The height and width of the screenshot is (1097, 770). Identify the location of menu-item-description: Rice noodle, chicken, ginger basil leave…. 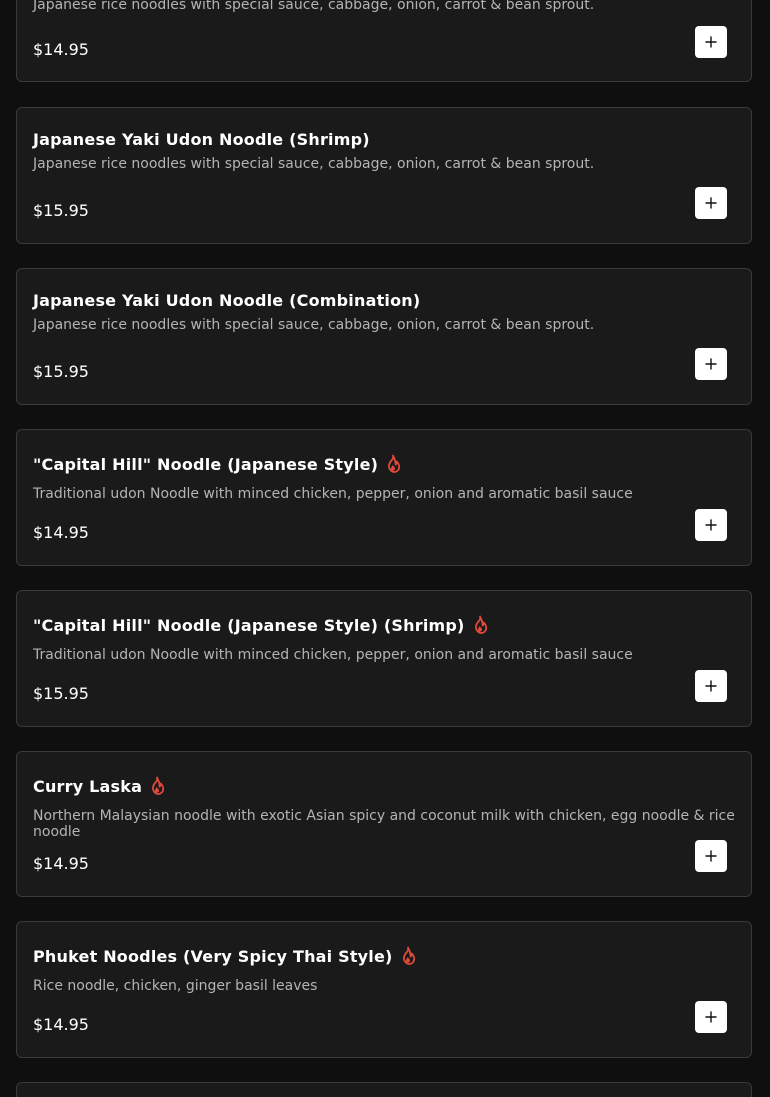
(175, 986).